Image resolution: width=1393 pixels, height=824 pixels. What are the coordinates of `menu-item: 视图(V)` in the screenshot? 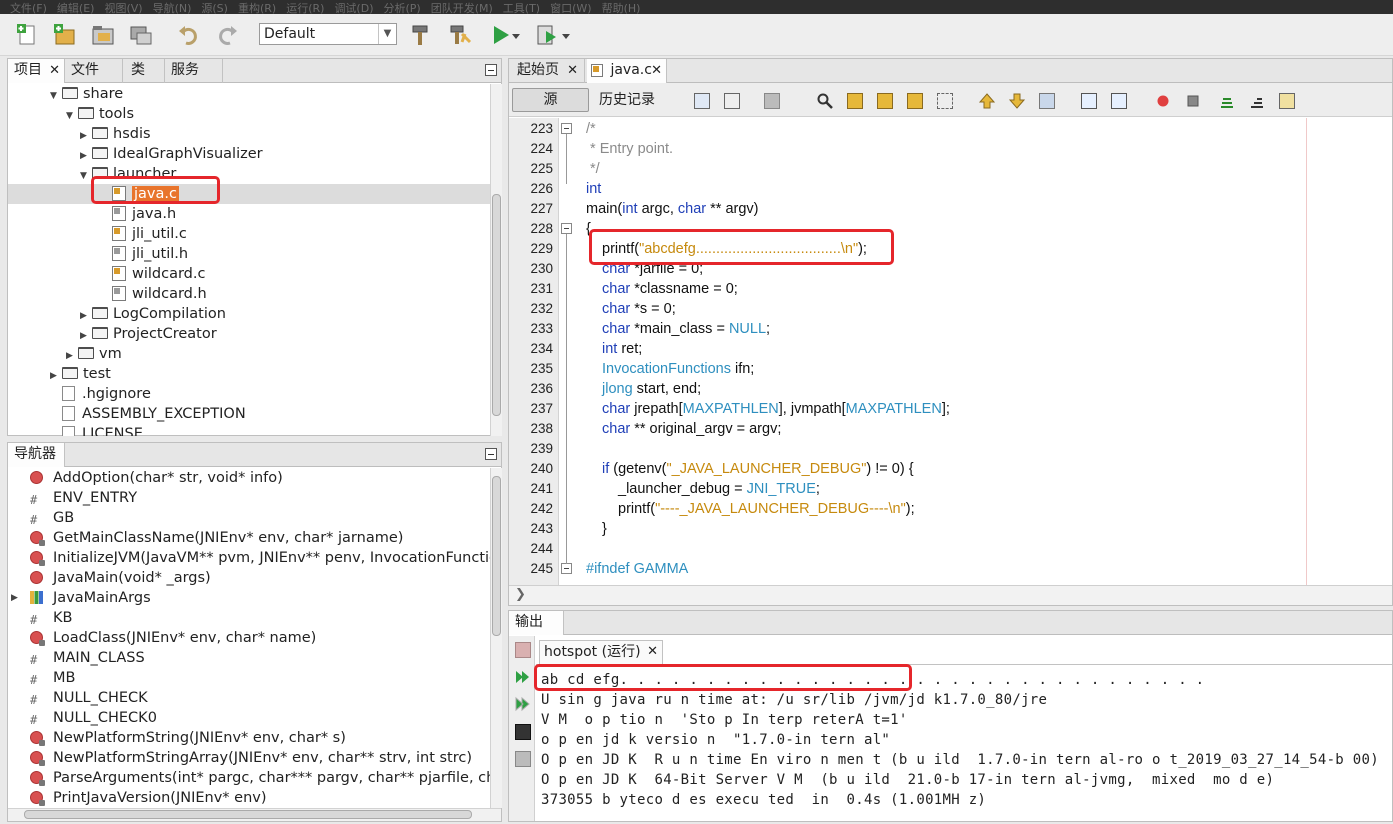 It's located at (123, 8).